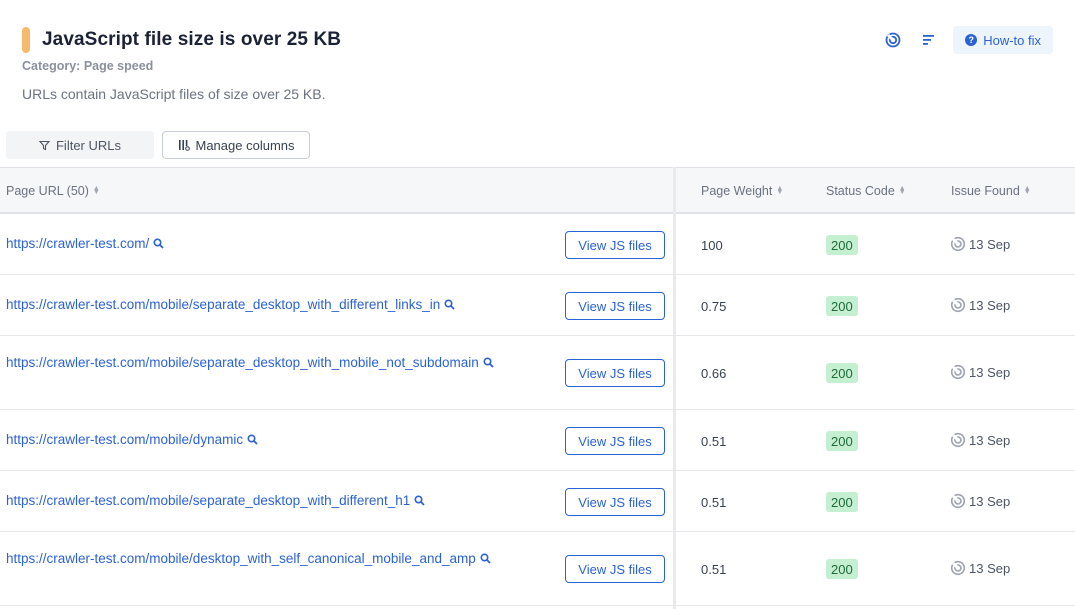 This screenshot has width=1075, height=609. I want to click on filter-icon, so click(44, 145).